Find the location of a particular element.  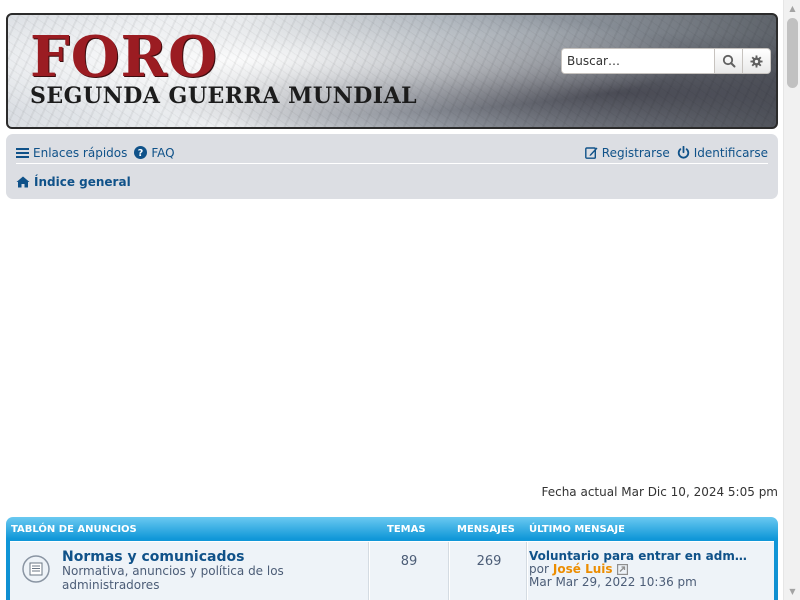

register-label: Registrarse is located at coordinates (635, 152).